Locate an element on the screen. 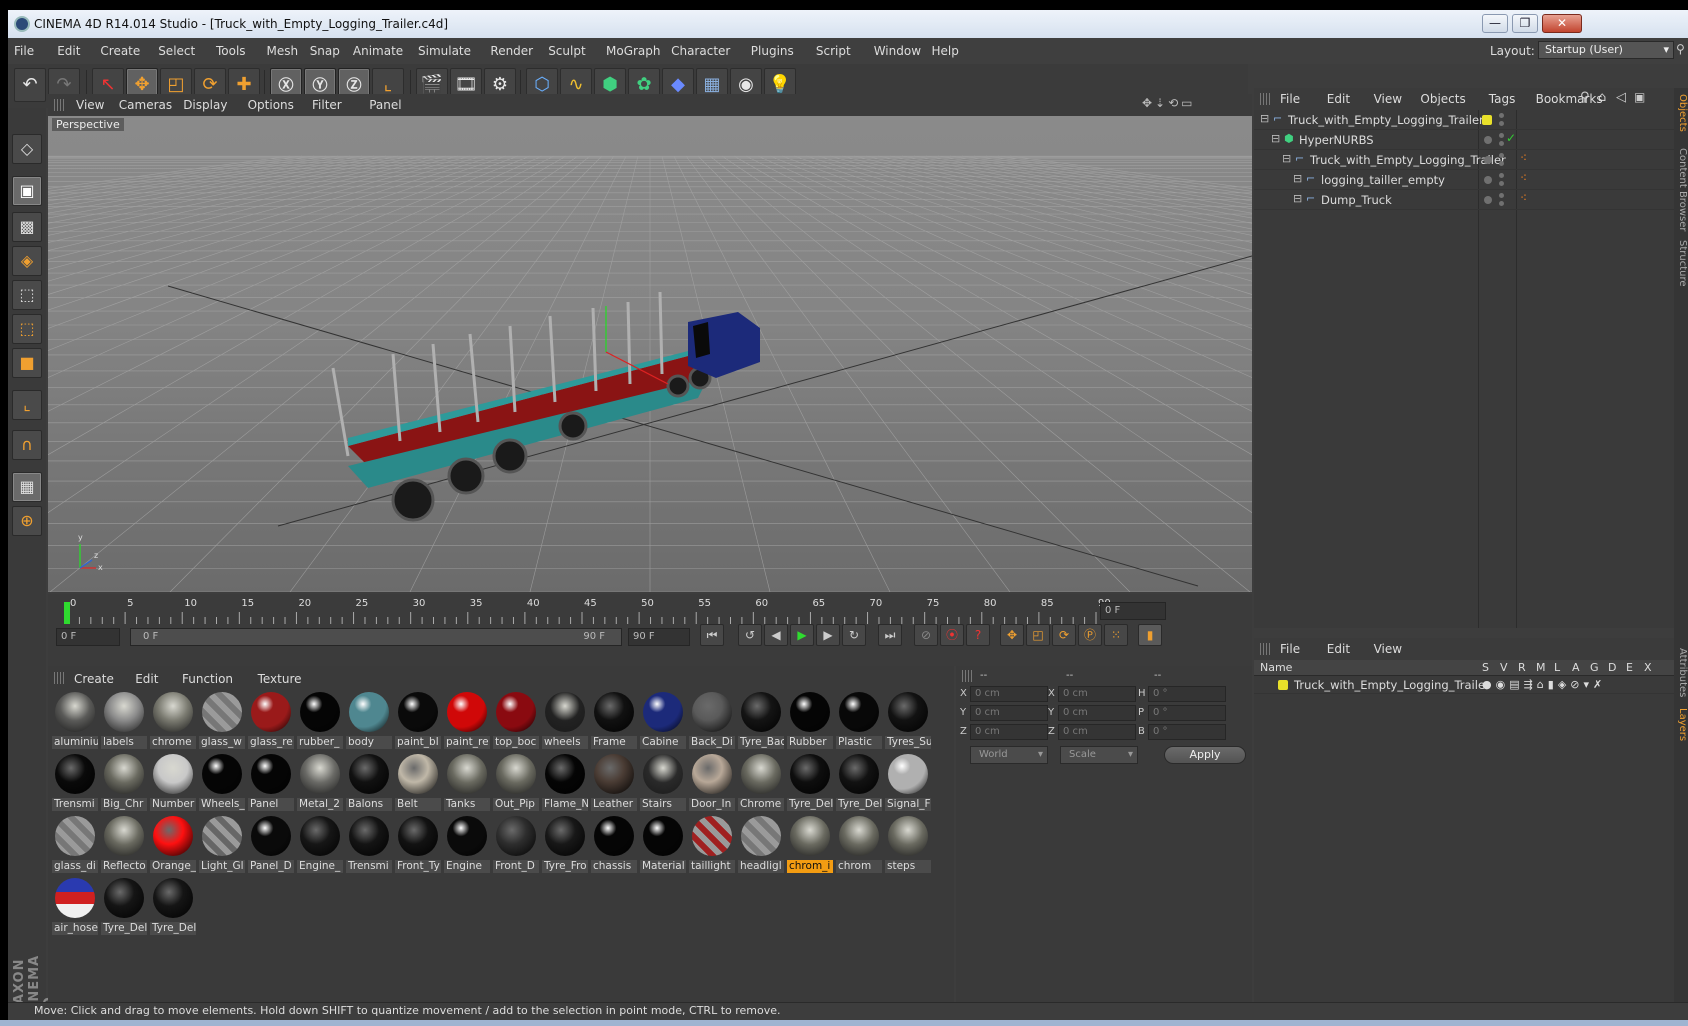 This screenshot has width=1688, height=1026. step-forward-key-icon: ↻ is located at coordinates (854, 635).